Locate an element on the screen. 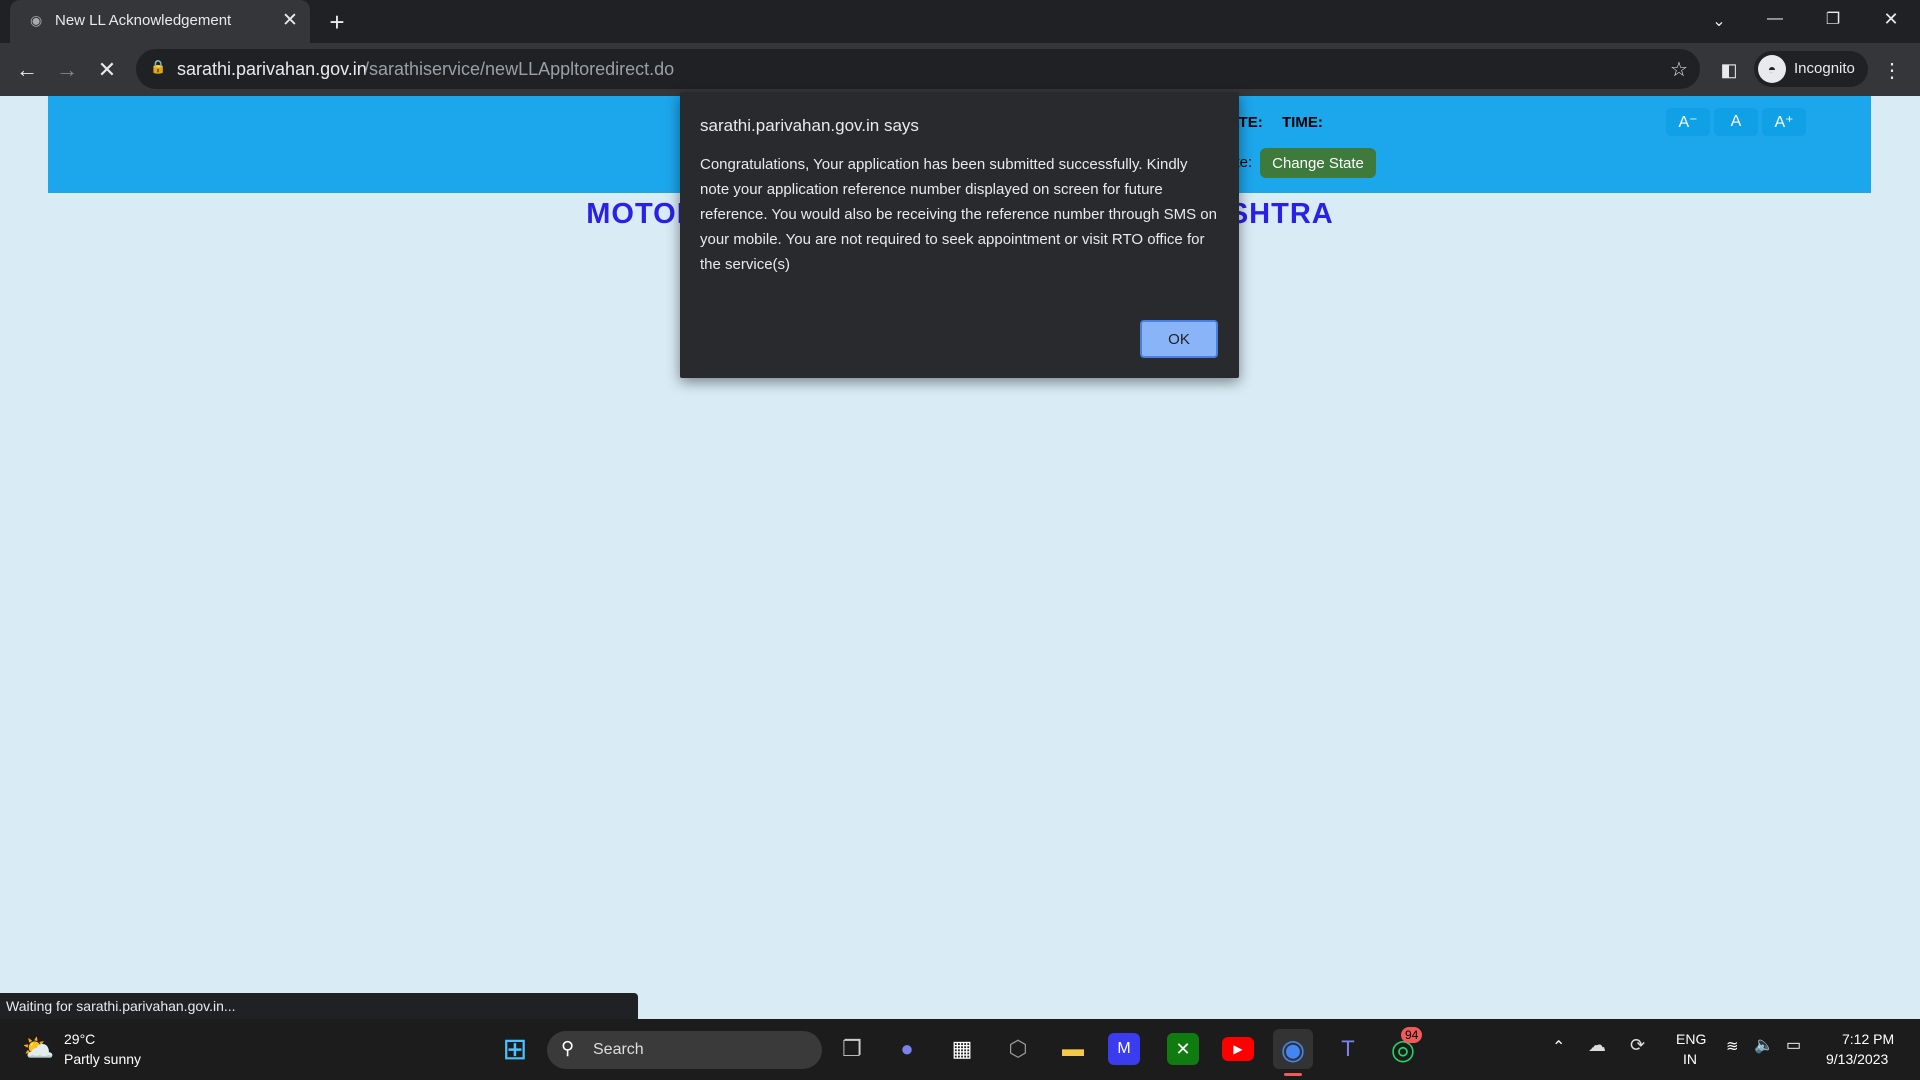 Image resolution: width=1920 pixels, height=1080 pixels. time-label: TIME: is located at coordinates (1302, 122).